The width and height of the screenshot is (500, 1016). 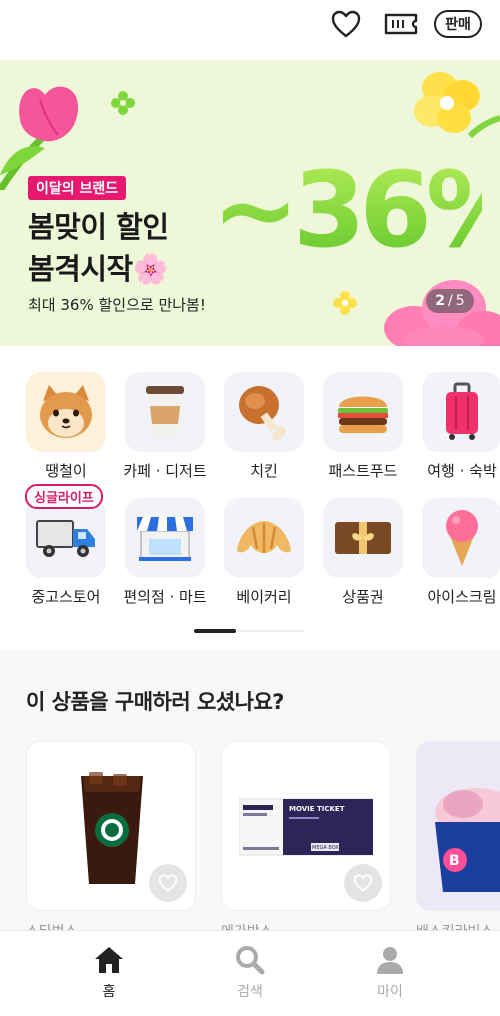 I want to click on category-item: 편의점 · 마트, so click(x=165, y=552).